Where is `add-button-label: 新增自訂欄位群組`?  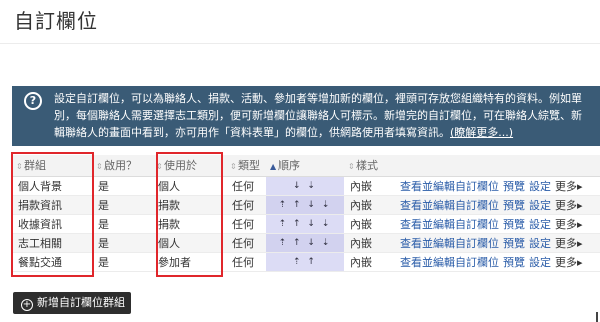
add-button-label: 新增自訂欄位群組 is located at coordinates (81, 302).